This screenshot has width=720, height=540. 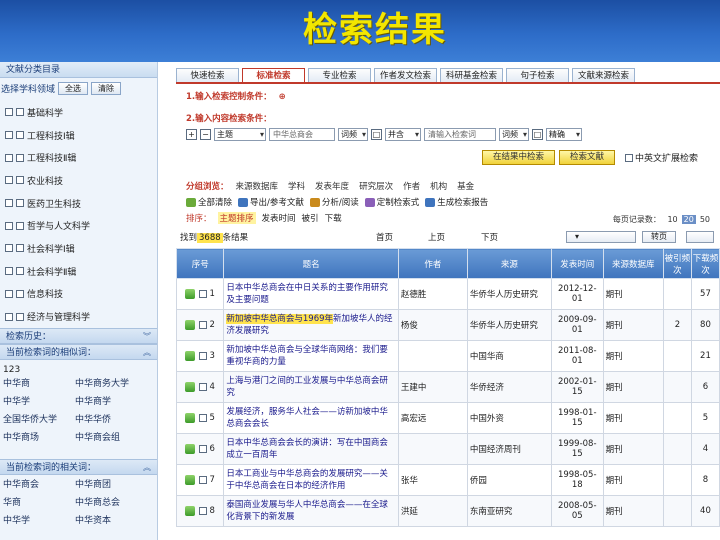 What do you see at coordinates (384, 237) in the screenshot?
I see `first-page-link: 首页` at bounding box center [384, 237].